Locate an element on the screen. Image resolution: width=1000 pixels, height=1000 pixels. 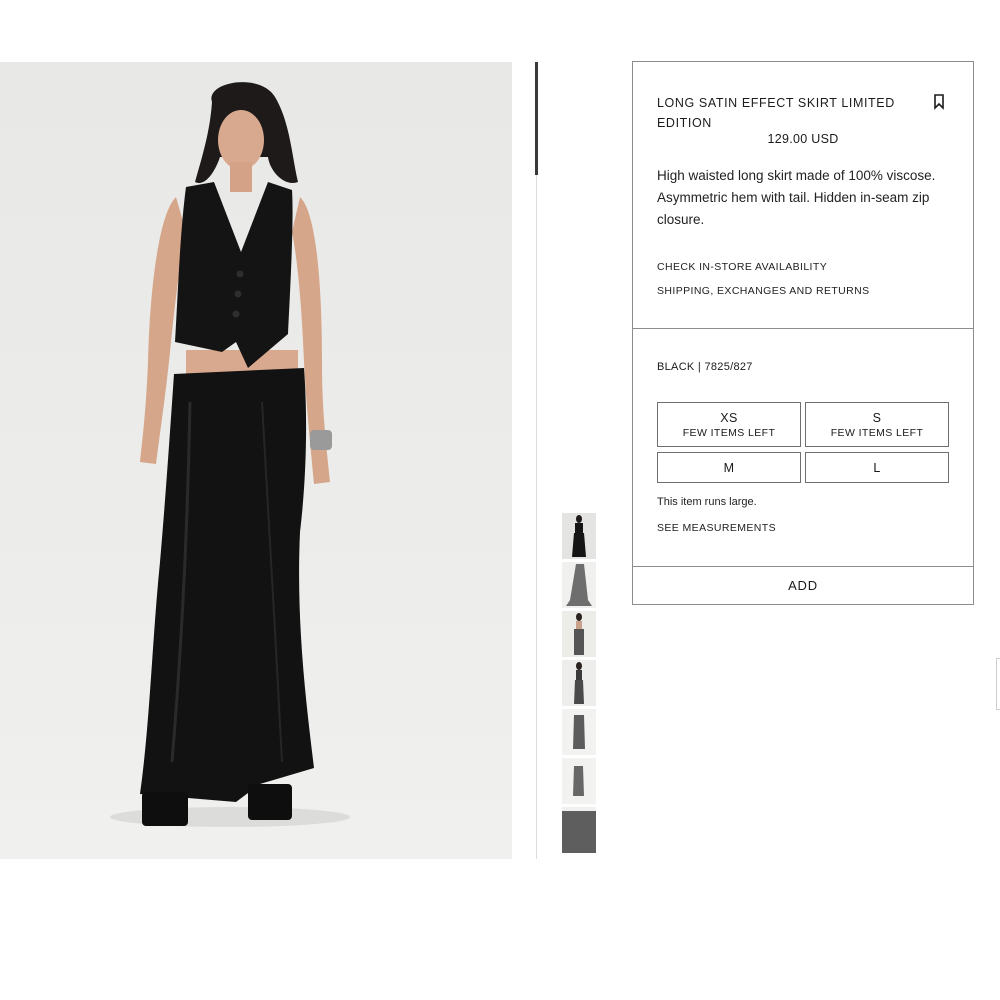
shipping-returns-link: SHIPPING, EXCHANGES AND RETURNS is located at coordinates (763, 291).